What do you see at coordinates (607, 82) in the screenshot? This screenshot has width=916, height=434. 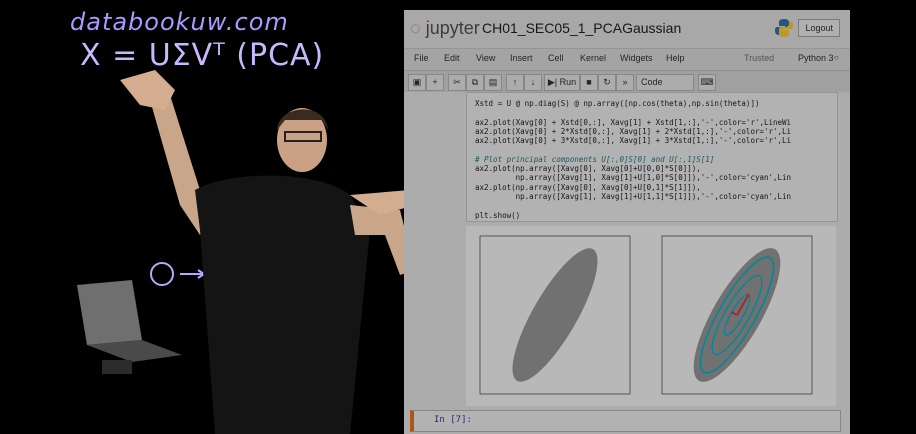 I see `restart-icon: ↻` at bounding box center [607, 82].